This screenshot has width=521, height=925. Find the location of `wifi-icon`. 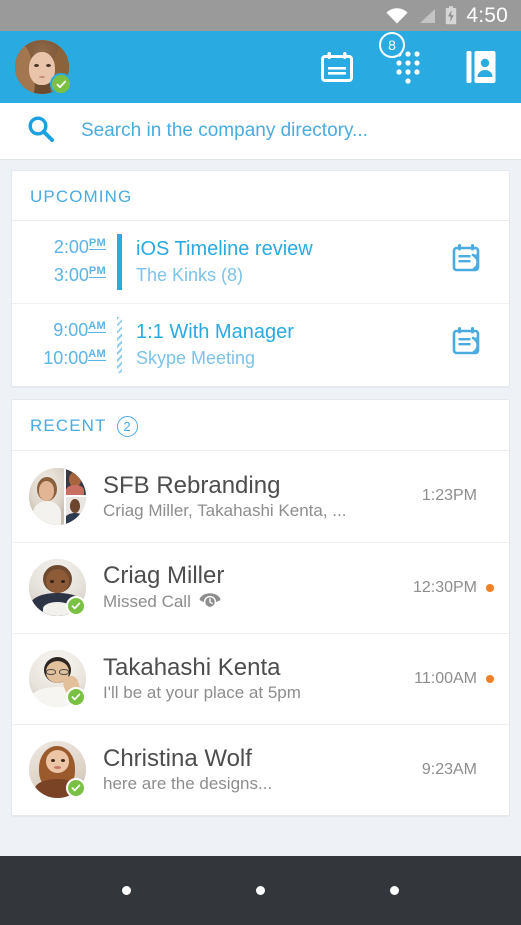

wifi-icon is located at coordinates (397, 15).